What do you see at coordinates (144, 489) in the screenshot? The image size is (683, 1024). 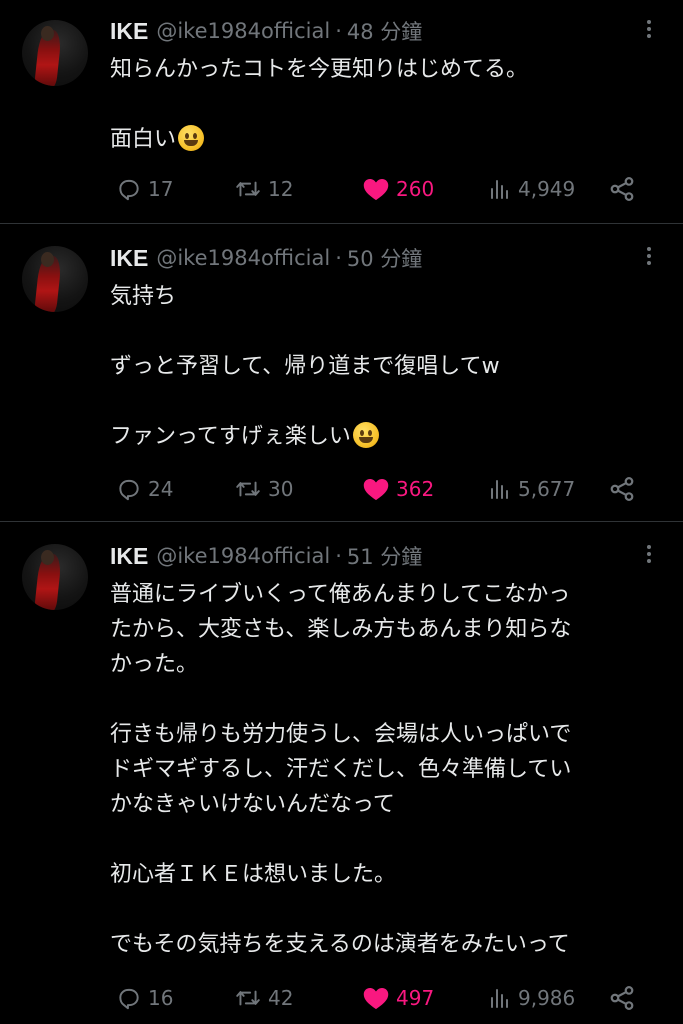 I see `reply-button: 24` at bounding box center [144, 489].